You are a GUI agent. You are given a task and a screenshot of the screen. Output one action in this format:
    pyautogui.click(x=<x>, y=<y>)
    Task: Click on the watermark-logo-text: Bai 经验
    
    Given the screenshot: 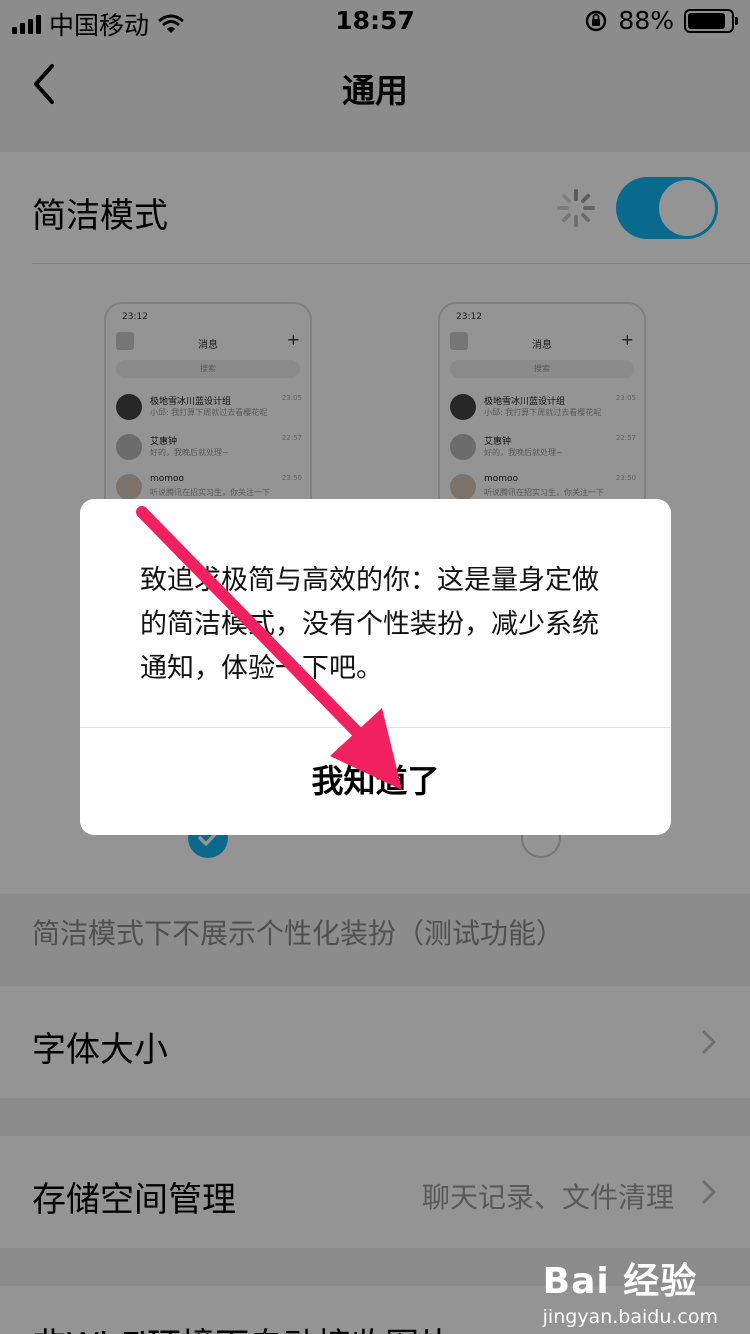 What is the action you would take?
    pyautogui.click(x=620, y=1281)
    